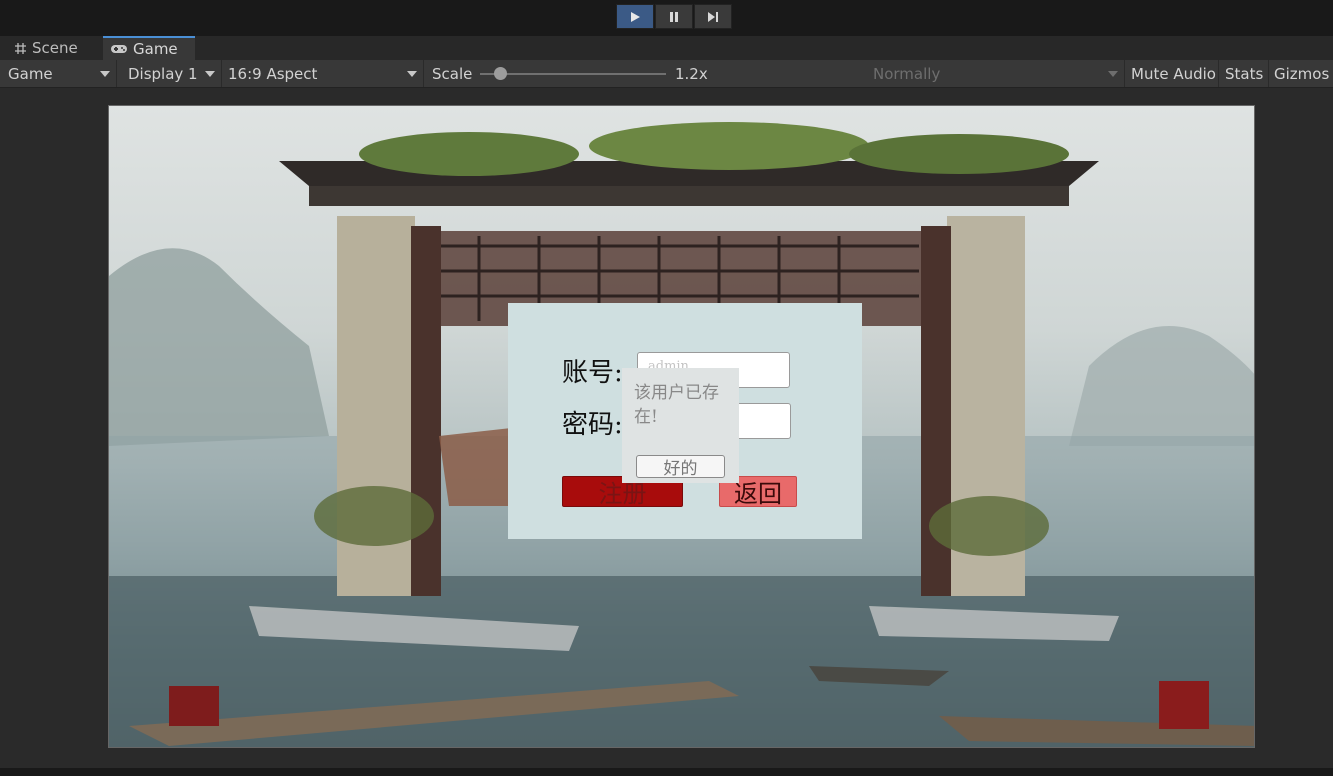 The image size is (1333, 776). Describe the element at coordinates (996, 73) in the screenshot. I see `play-mode-select: Normally` at that location.